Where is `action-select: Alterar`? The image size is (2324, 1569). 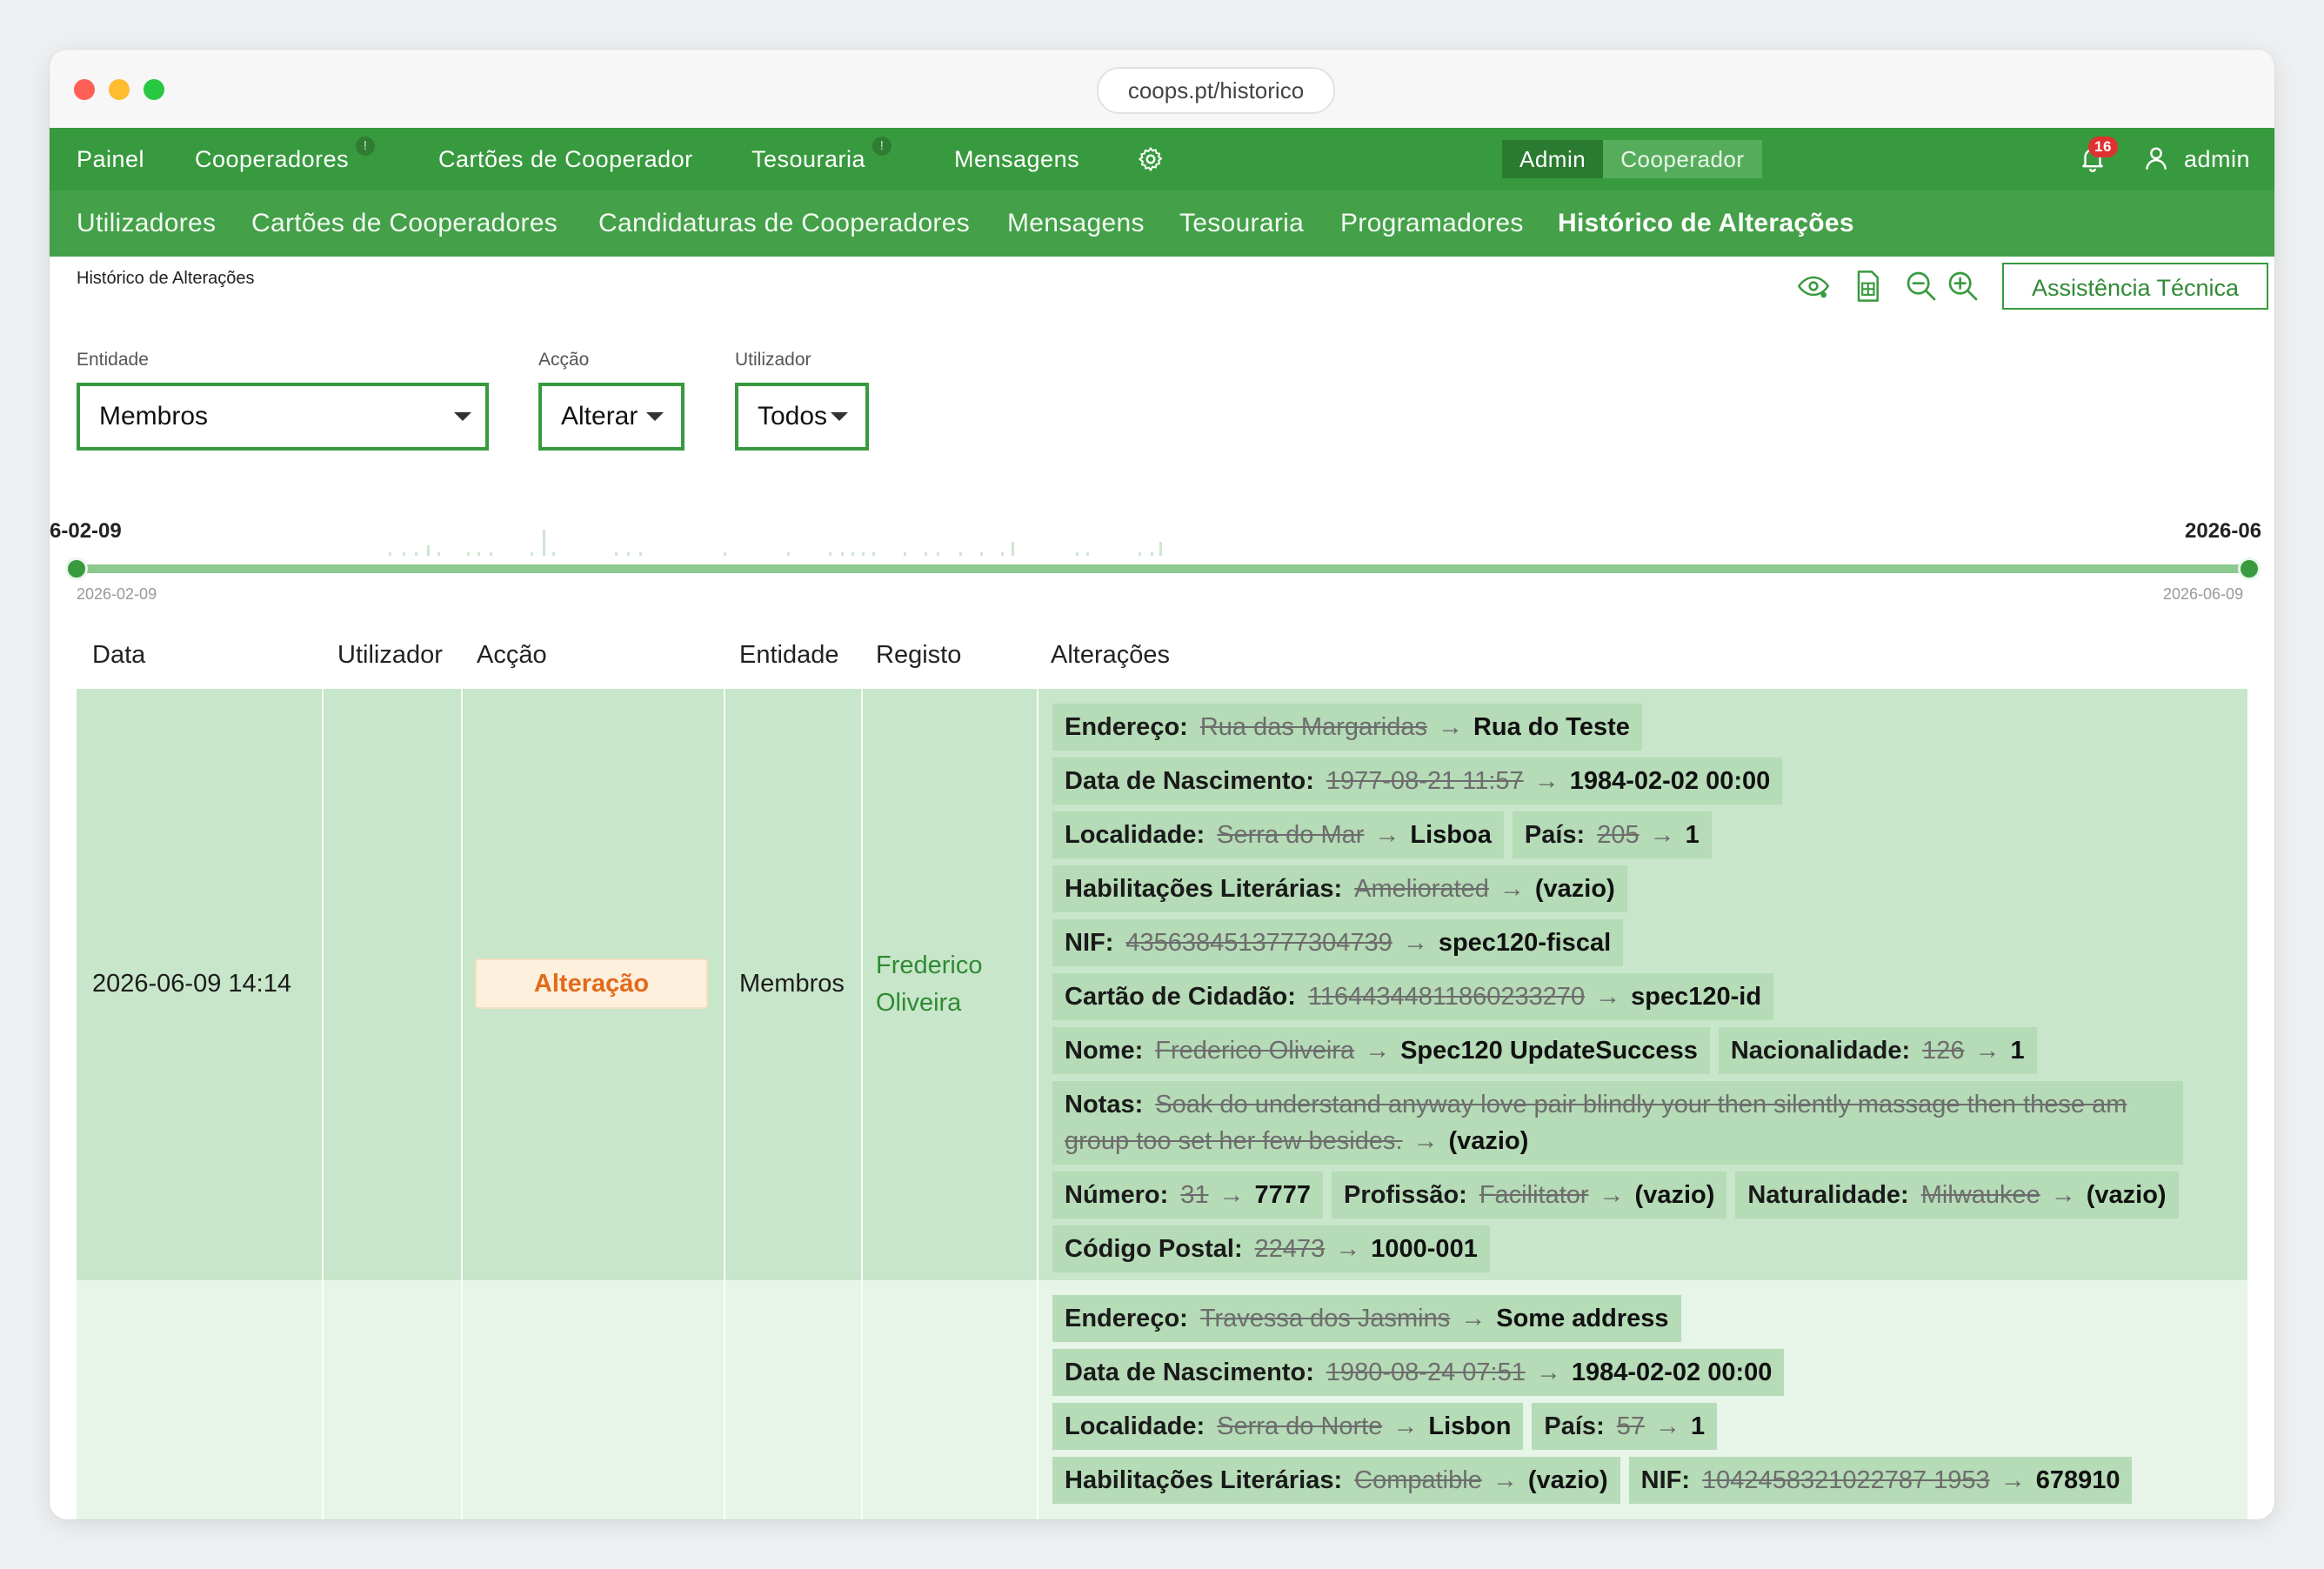 action-select: Alterar is located at coordinates (611, 417).